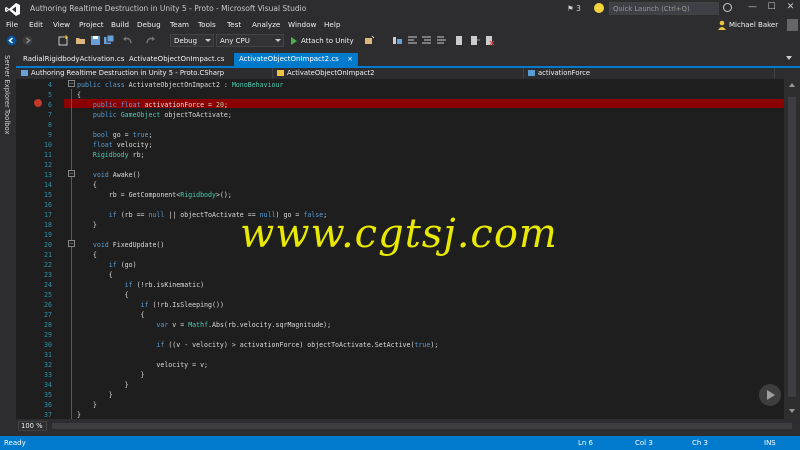 Image resolution: width=800 pixels, height=450 pixels. I want to click on code-text: velocity = v;, so click(142, 365).